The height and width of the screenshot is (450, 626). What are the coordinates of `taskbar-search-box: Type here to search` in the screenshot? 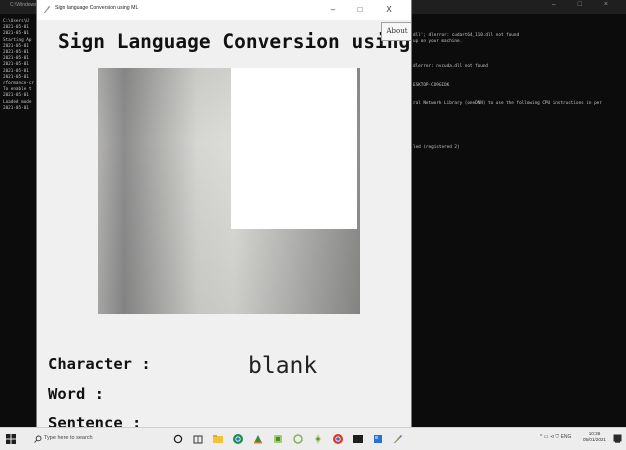 It's located at (89, 439).